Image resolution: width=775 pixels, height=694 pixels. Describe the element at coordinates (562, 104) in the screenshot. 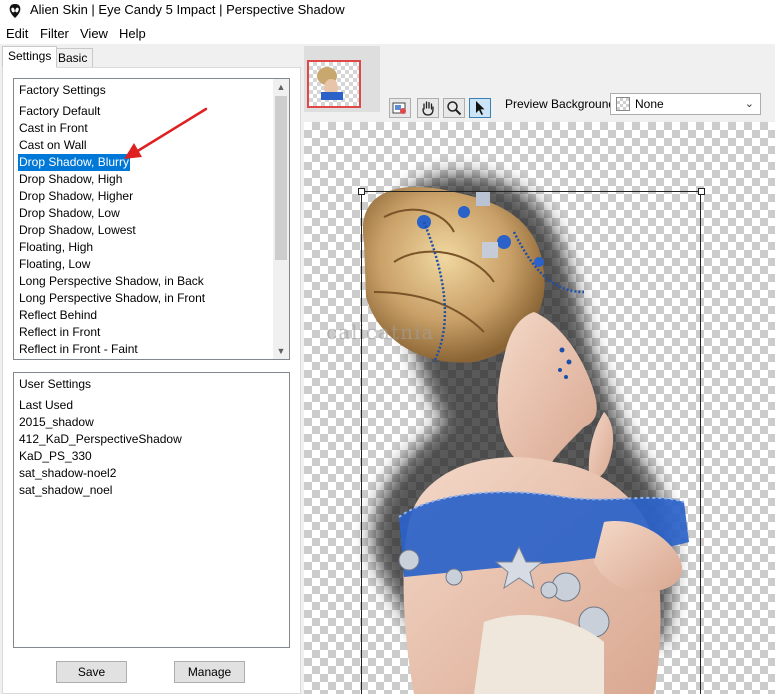

I see `preview-background-label: Preview Background:` at that location.